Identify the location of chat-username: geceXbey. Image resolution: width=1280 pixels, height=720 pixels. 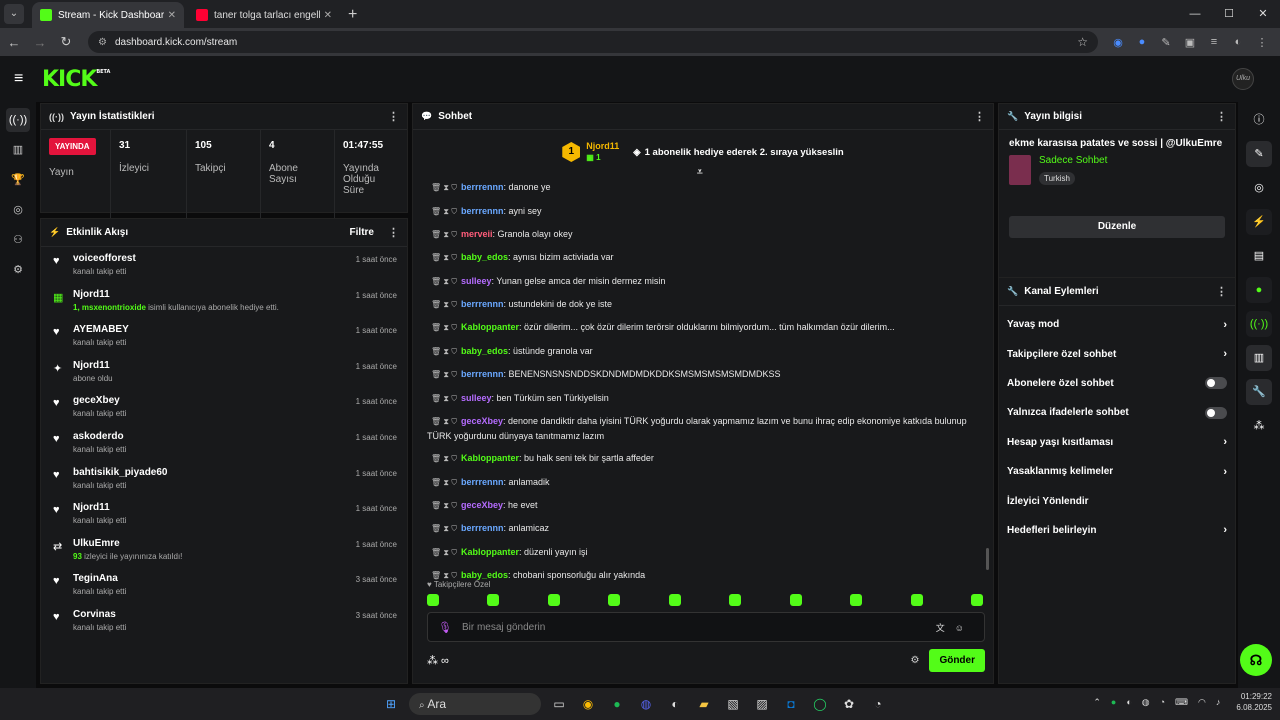
(482, 505).